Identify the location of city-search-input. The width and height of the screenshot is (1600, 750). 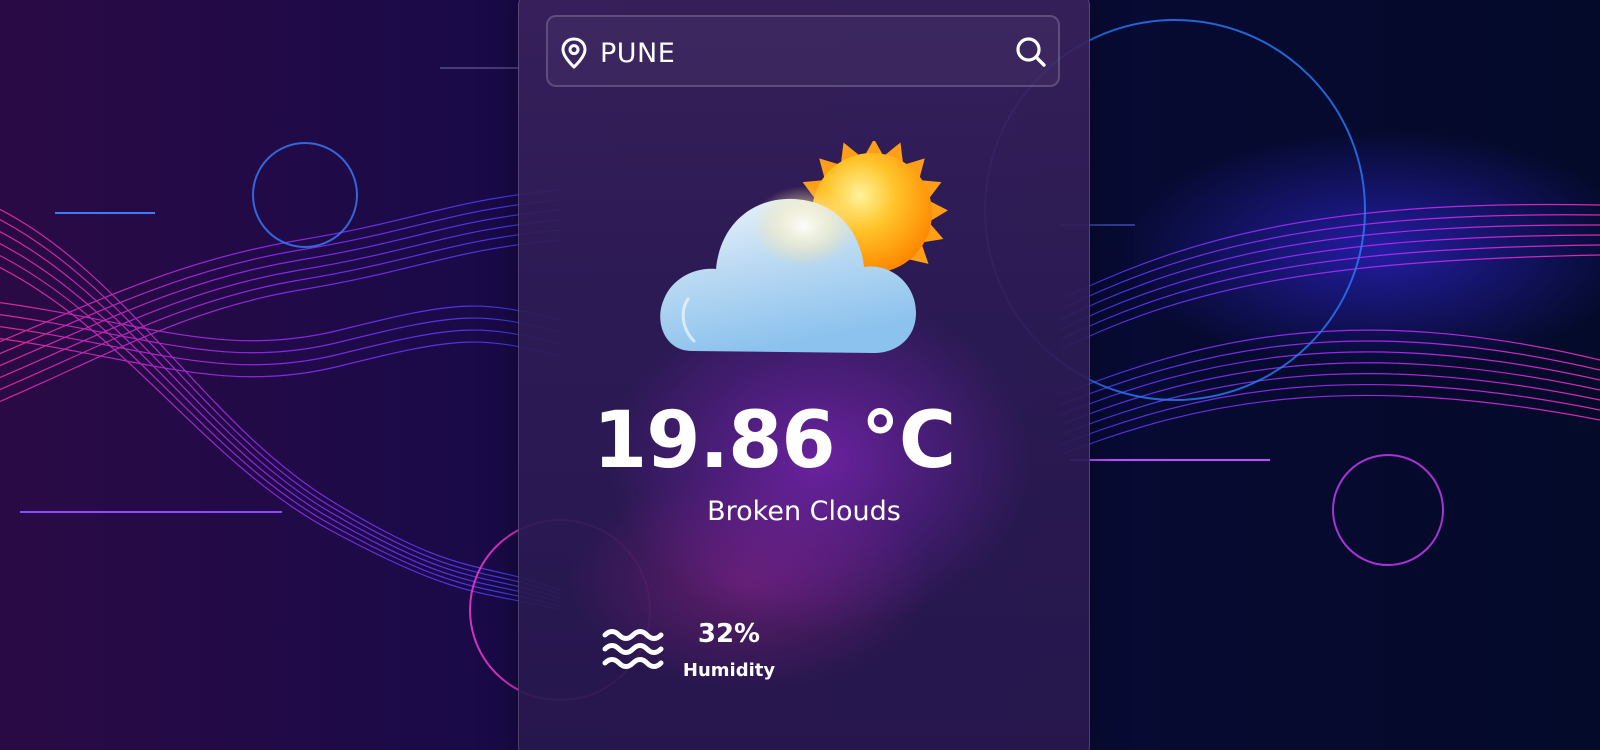
(790, 53).